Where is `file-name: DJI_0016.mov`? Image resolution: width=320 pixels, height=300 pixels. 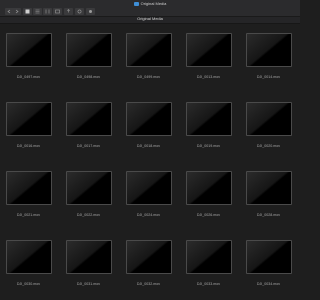 file-name: DJI_0016.mov is located at coordinates (28, 146).